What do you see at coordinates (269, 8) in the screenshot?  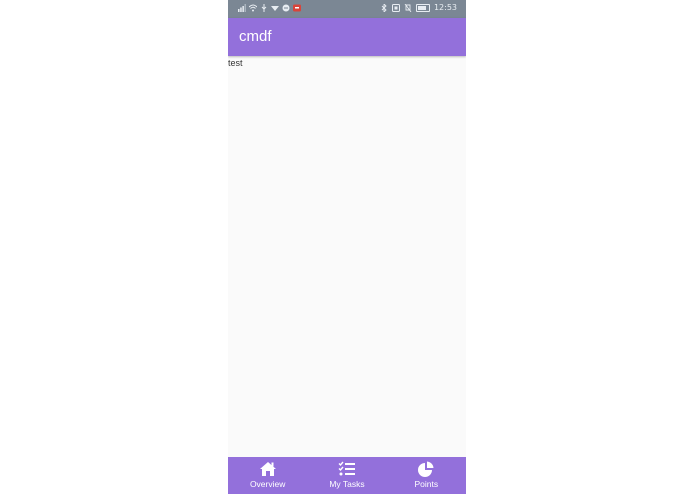 I see `status-left-icons` at bounding box center [269, 8].